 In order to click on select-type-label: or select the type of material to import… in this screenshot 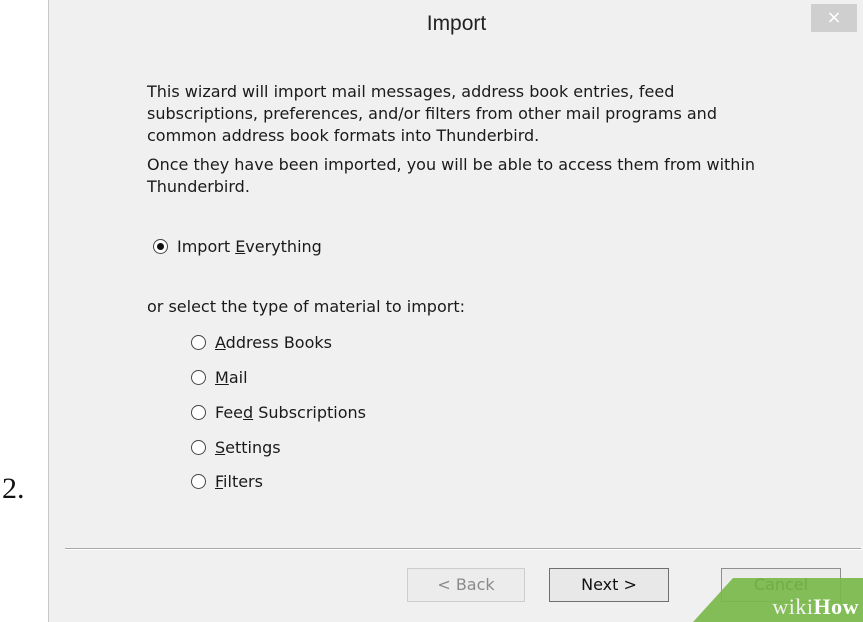, I will do `click(306, 306)`.